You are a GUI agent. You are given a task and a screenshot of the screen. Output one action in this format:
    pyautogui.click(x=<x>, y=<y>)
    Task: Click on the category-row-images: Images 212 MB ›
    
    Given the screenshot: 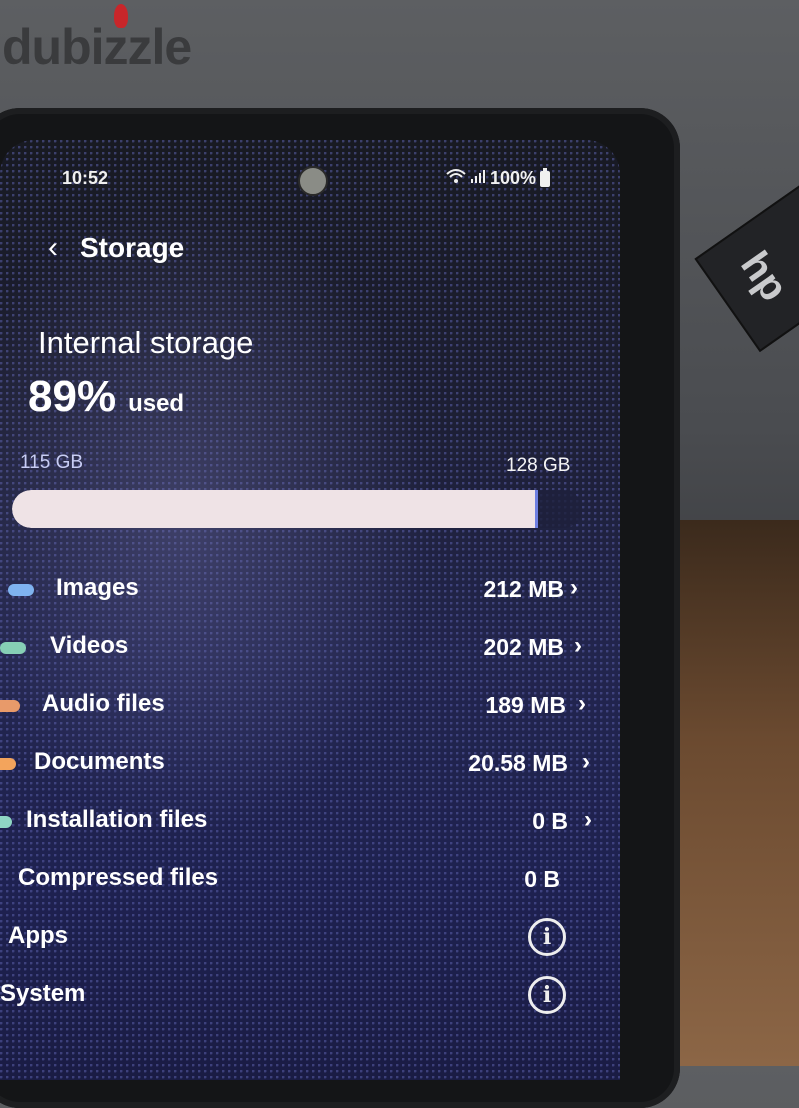 What is the action you would take?
    pyautogui.click(x=310, y=599)
    